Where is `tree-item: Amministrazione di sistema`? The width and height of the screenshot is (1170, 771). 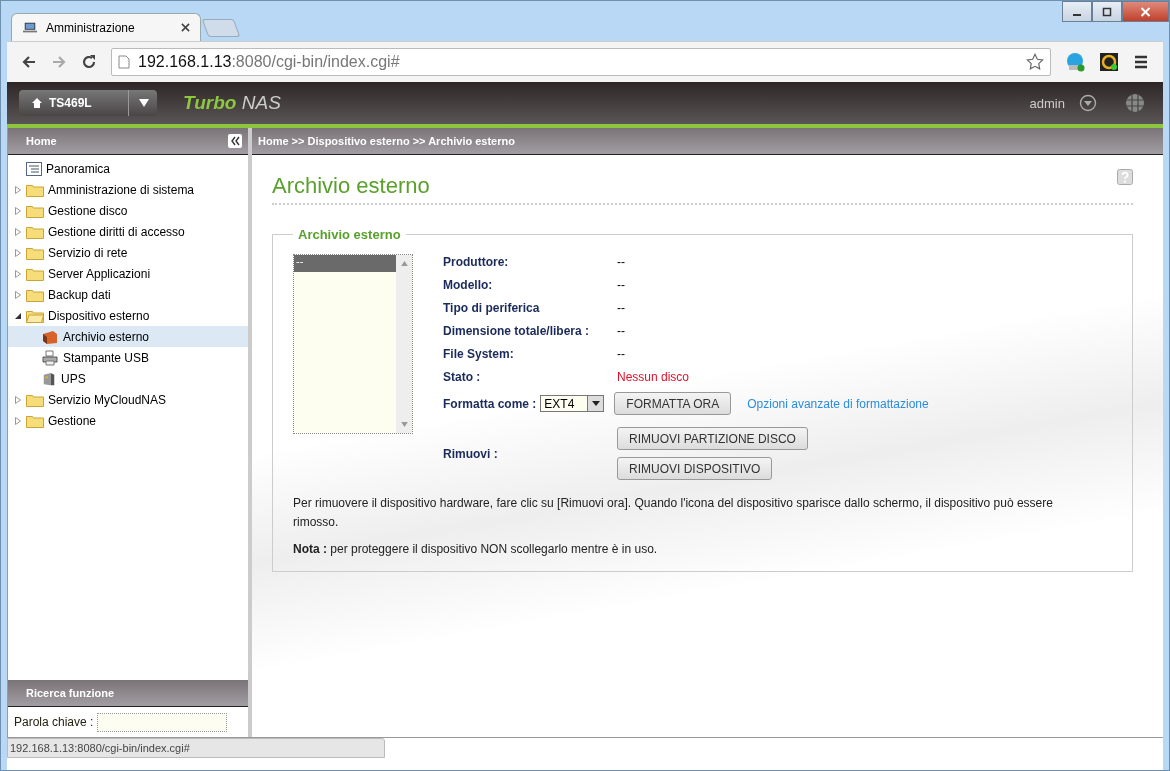 tree-item: Amministrazione di sistema is located at coordinates (128, 189).